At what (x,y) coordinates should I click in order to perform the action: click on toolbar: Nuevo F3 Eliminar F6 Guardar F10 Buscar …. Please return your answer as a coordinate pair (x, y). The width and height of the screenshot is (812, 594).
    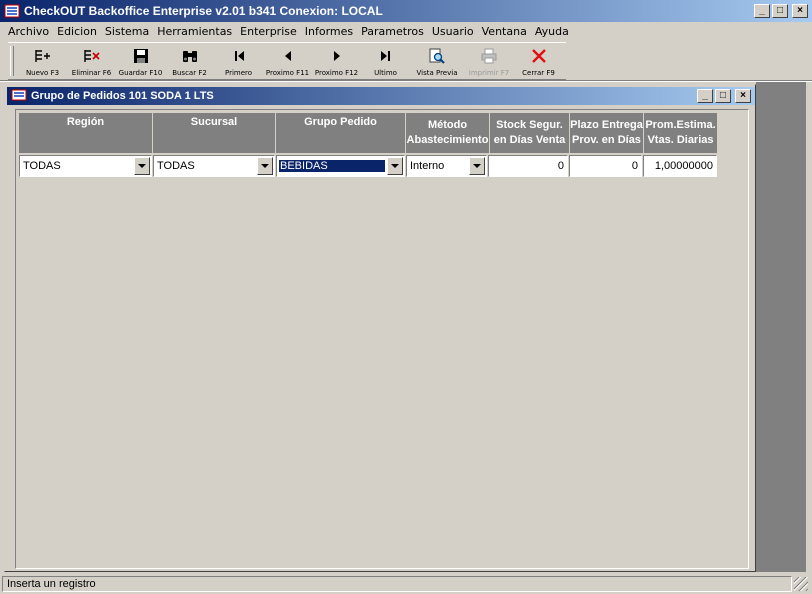
    Looking at the image, I should click on (287, 61).